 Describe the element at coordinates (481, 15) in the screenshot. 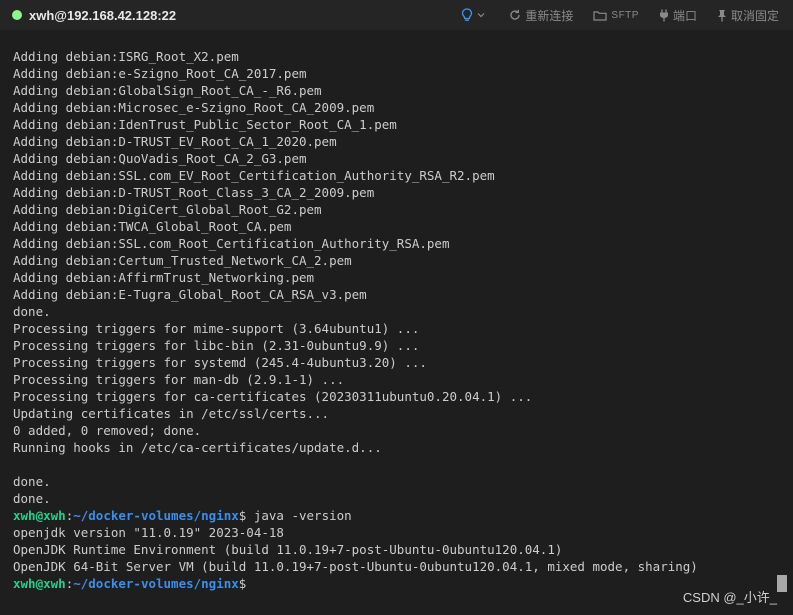

I see `chevron-down-icon` at that location.